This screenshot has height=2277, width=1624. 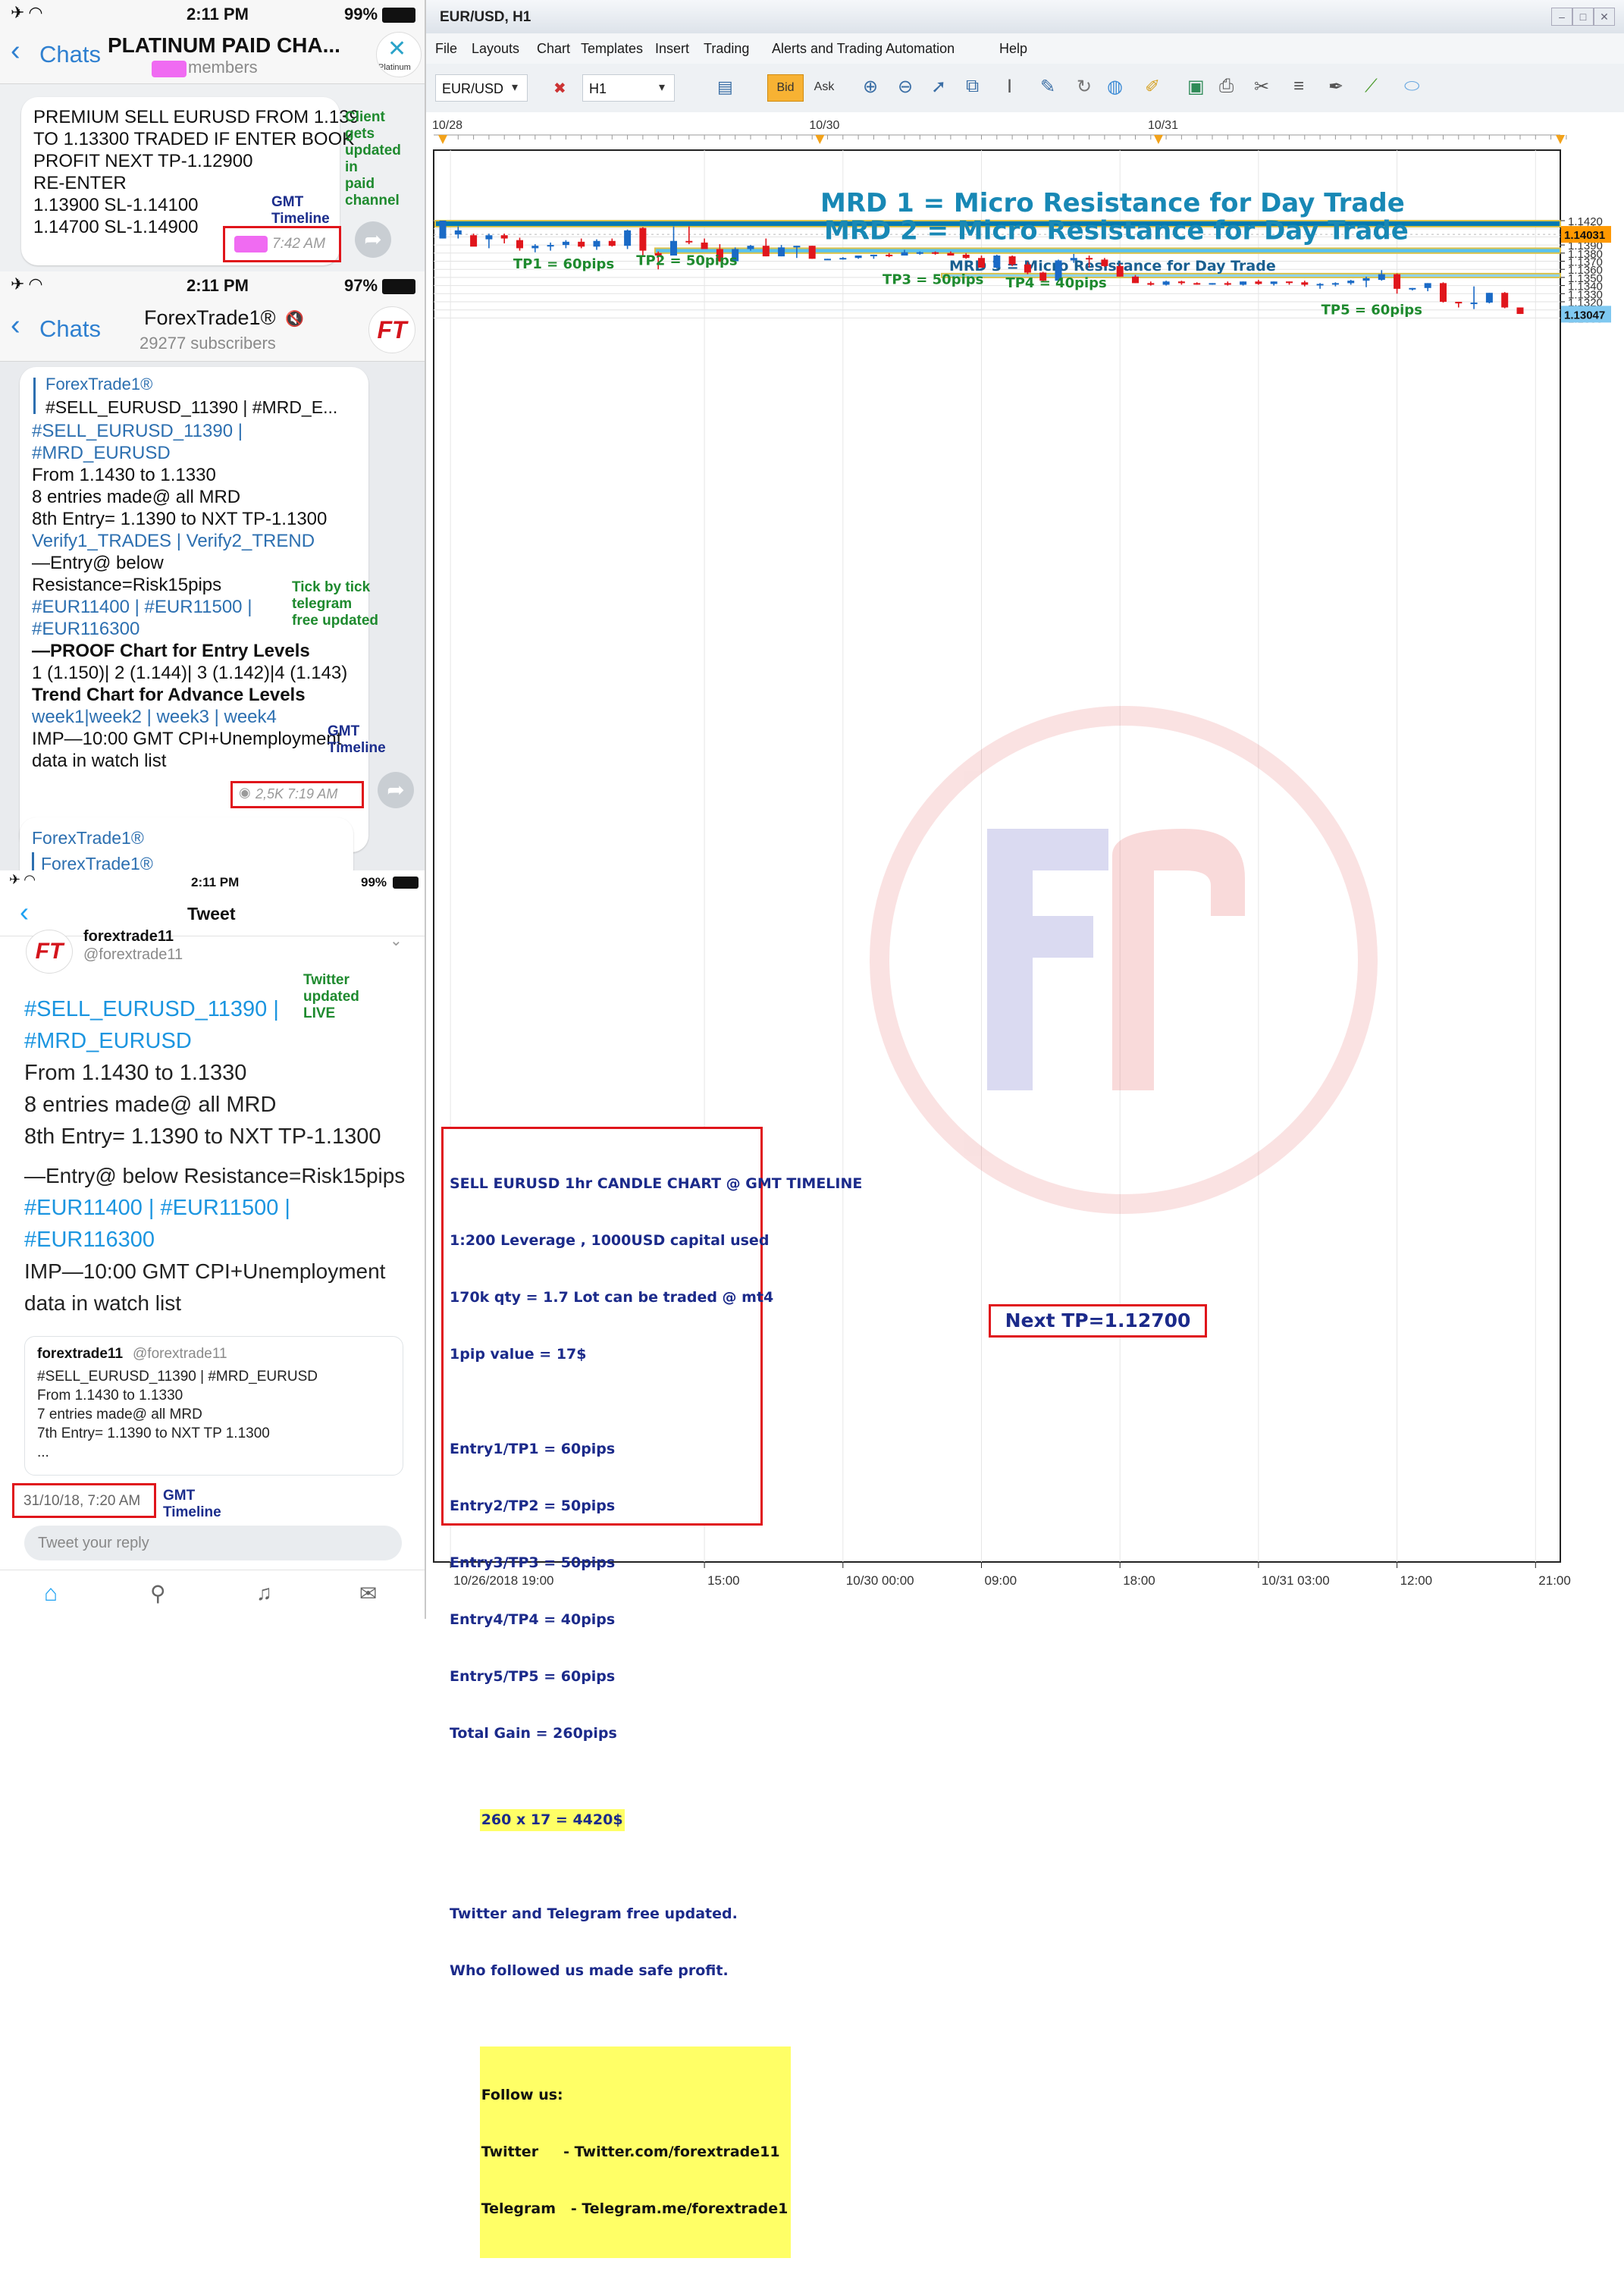 I want to click on menu-trading: Trading, so click(x=726, y=49).